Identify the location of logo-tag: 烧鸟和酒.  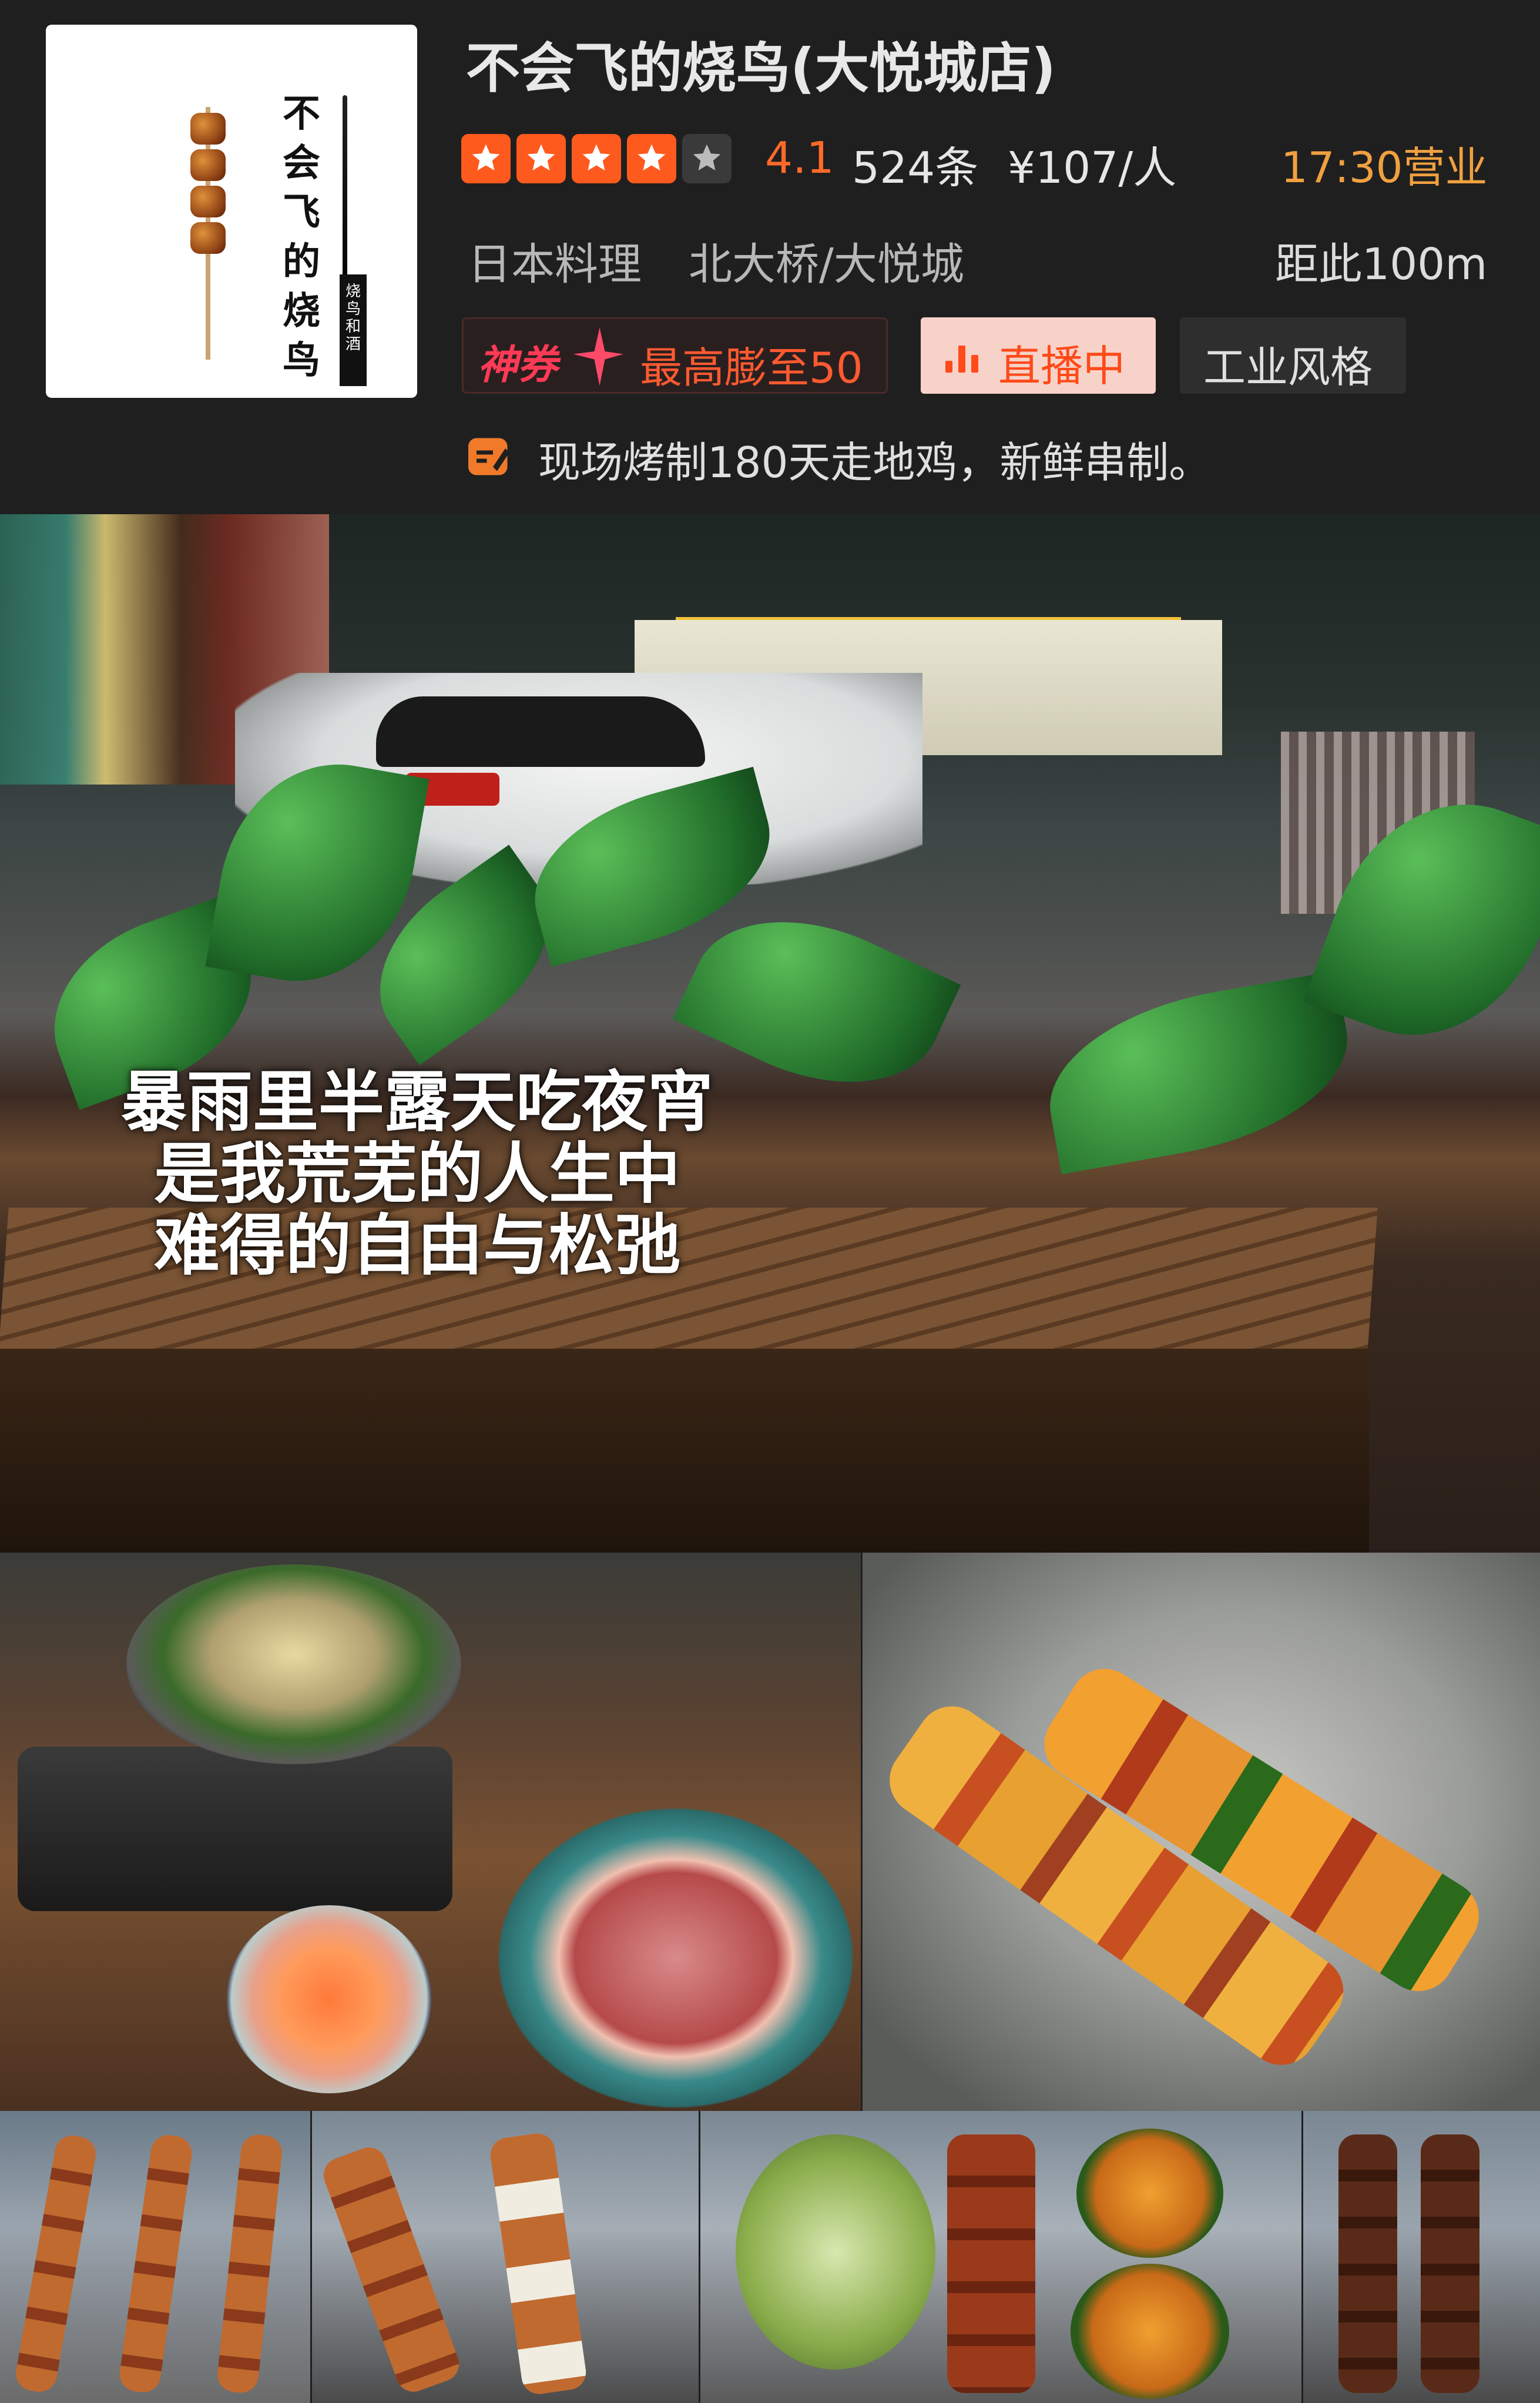
(353, 330).